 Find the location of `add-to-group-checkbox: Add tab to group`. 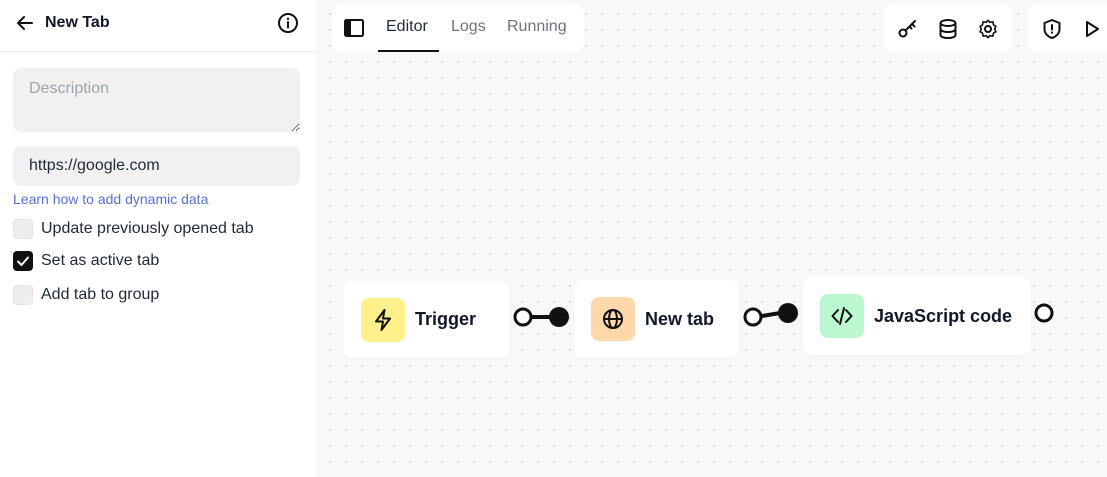

add-to-group-checkbox: Add tab to group is located at coordinates (86, 295).